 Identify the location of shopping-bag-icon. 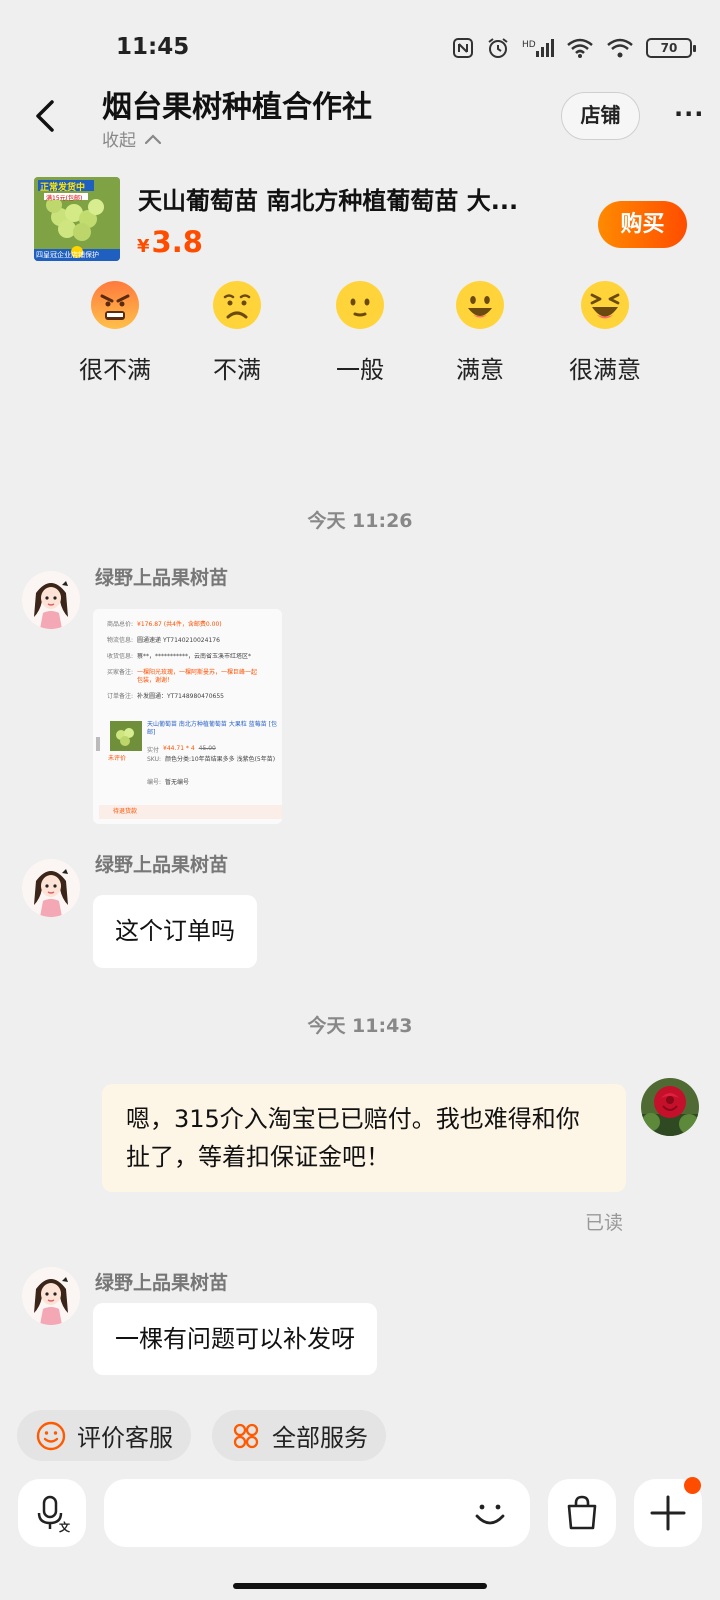
(582, 1512).